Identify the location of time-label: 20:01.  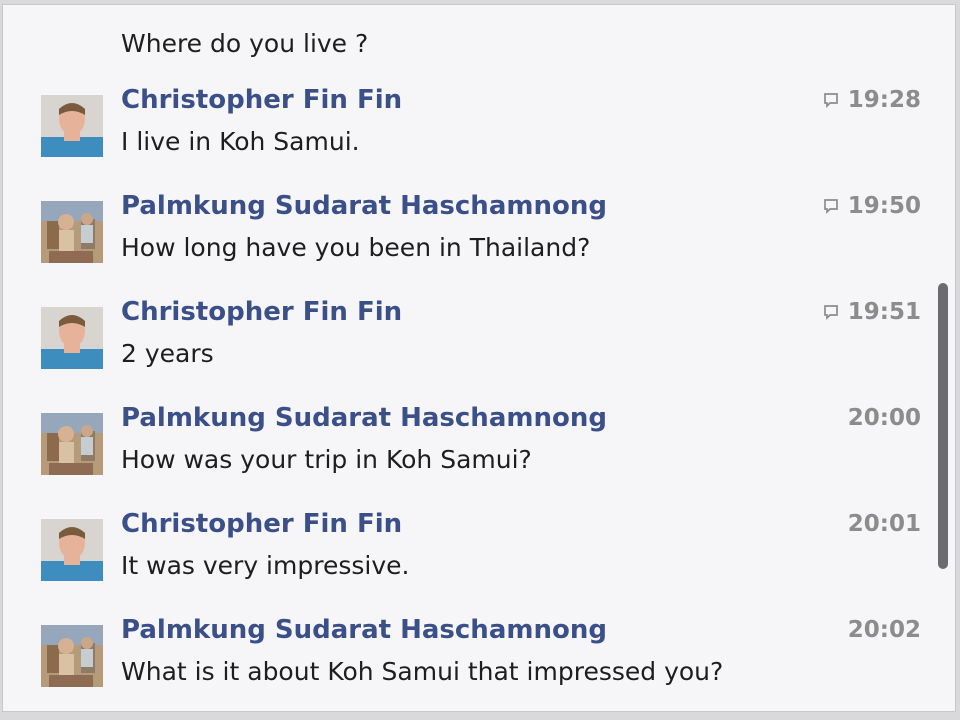
(884, 524).